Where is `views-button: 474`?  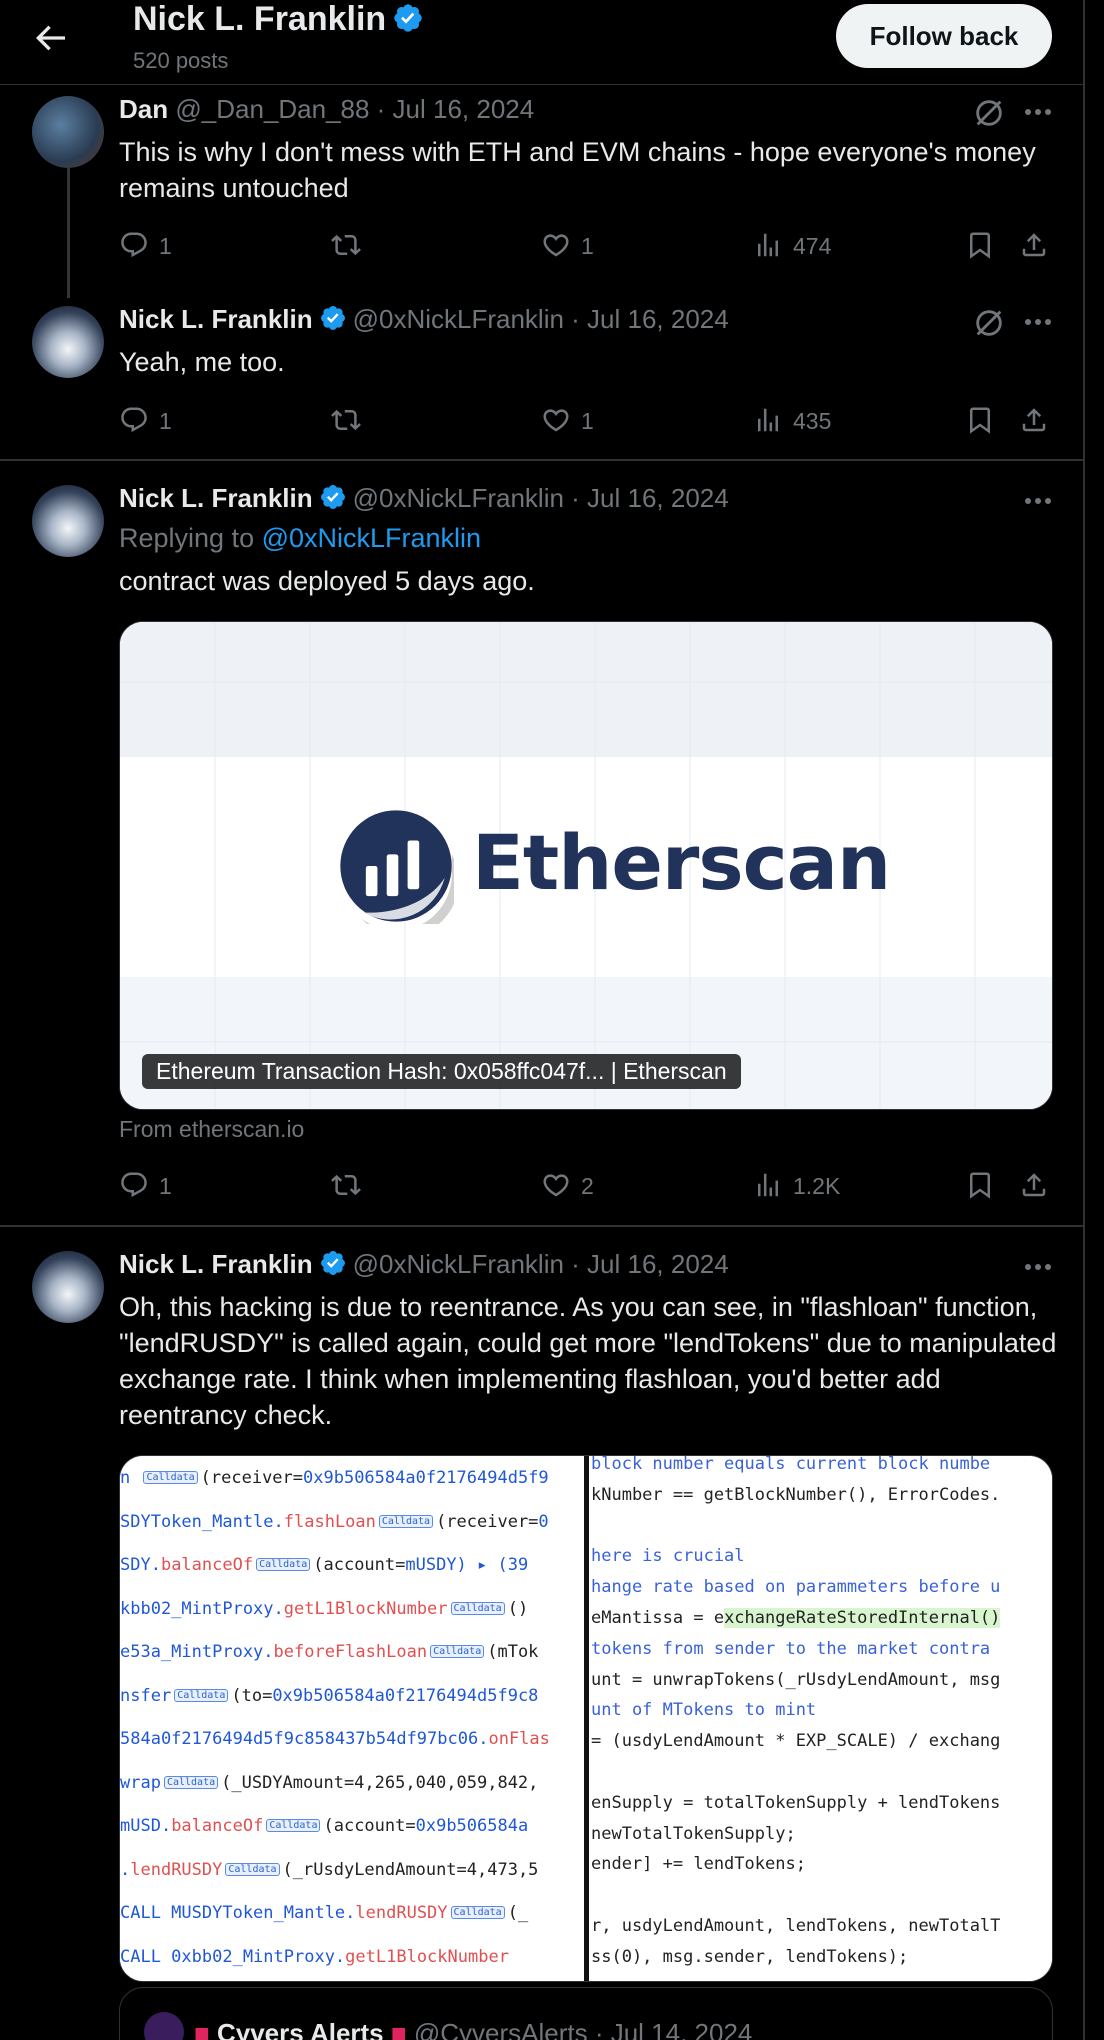
views-button: 474 is located at coordinates (792, 246).